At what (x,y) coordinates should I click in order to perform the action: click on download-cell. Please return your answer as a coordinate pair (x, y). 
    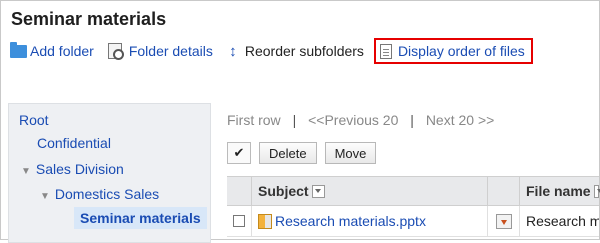
    Looking at the image, I should click on (504, 221).